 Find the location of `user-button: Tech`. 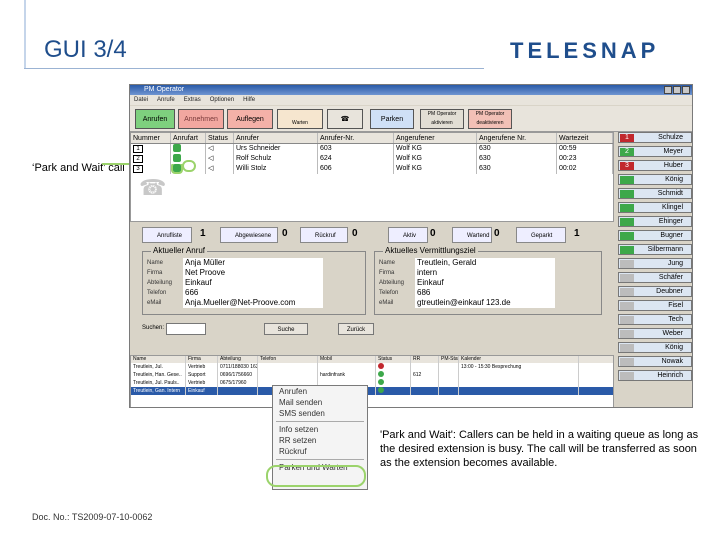

user-button: Tech is located at coordinates (655, 319).